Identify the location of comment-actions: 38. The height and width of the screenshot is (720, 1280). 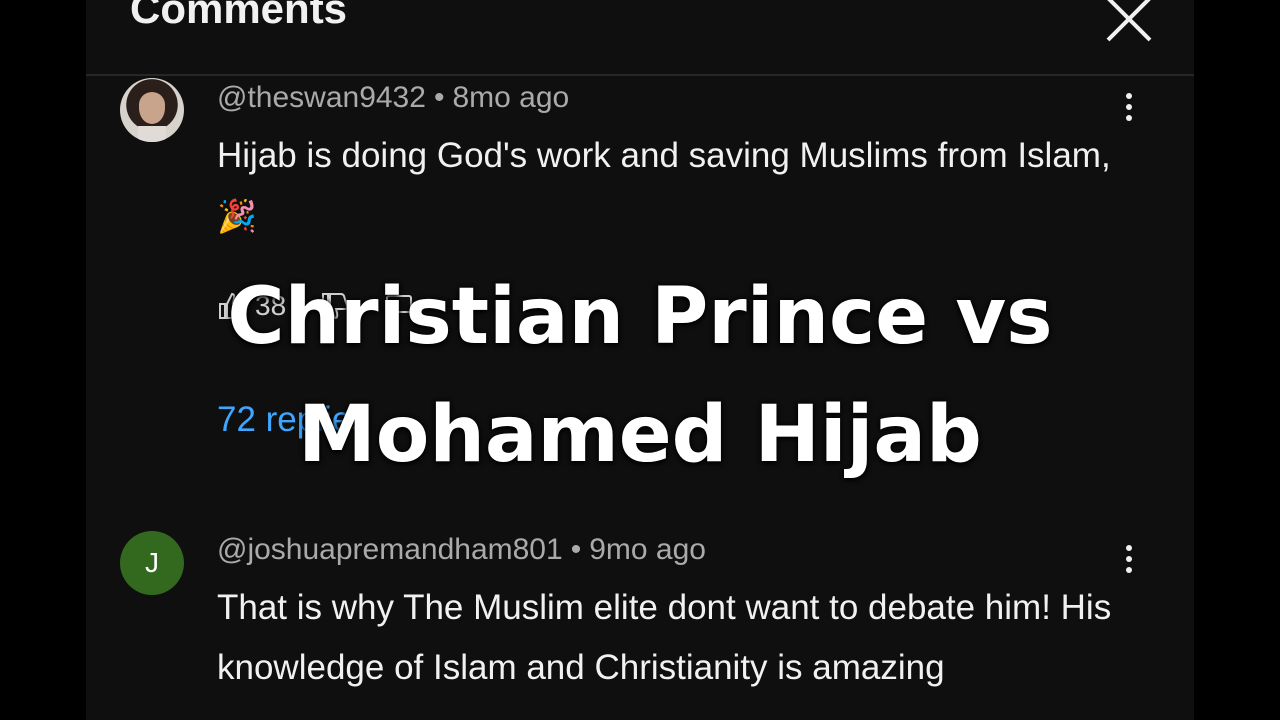
(332, 306).